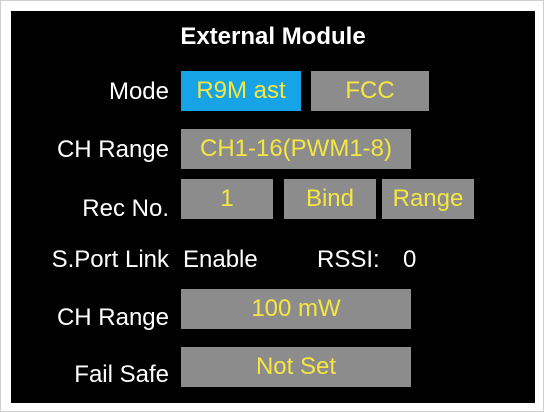 This screenshot has width=544, height=412. I want to click on channel-range-field: CH1-16(PWM1-8), so click(296, 149).